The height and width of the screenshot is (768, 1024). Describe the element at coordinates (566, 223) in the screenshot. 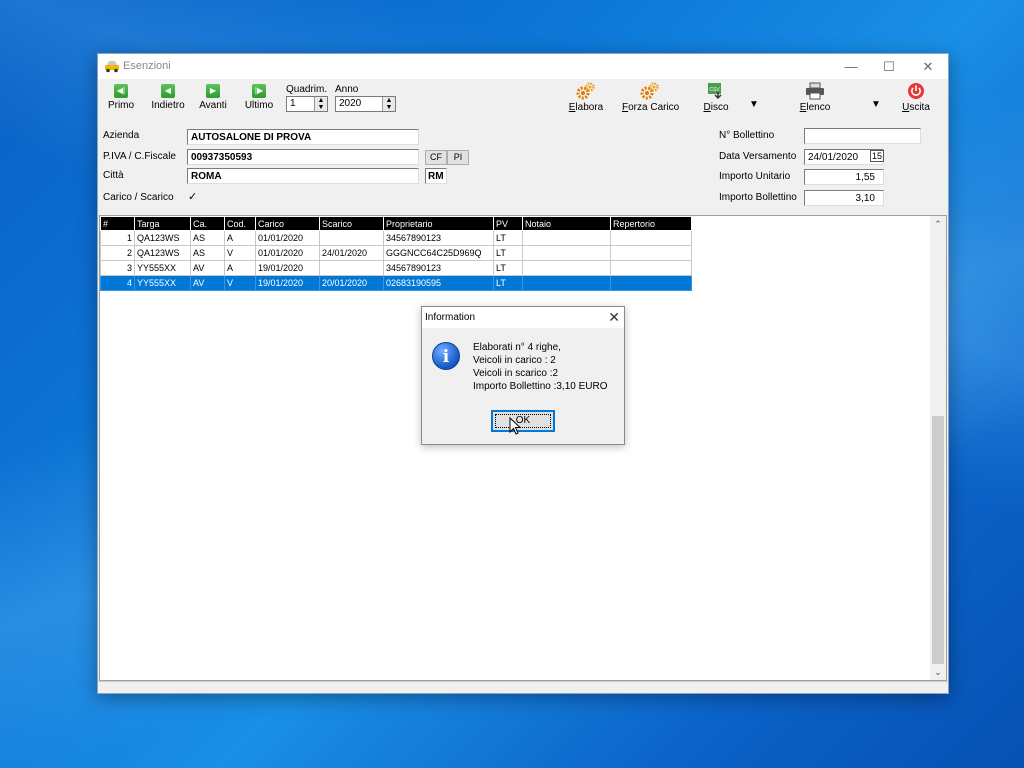

I see `col-header: Notaio` at that location.